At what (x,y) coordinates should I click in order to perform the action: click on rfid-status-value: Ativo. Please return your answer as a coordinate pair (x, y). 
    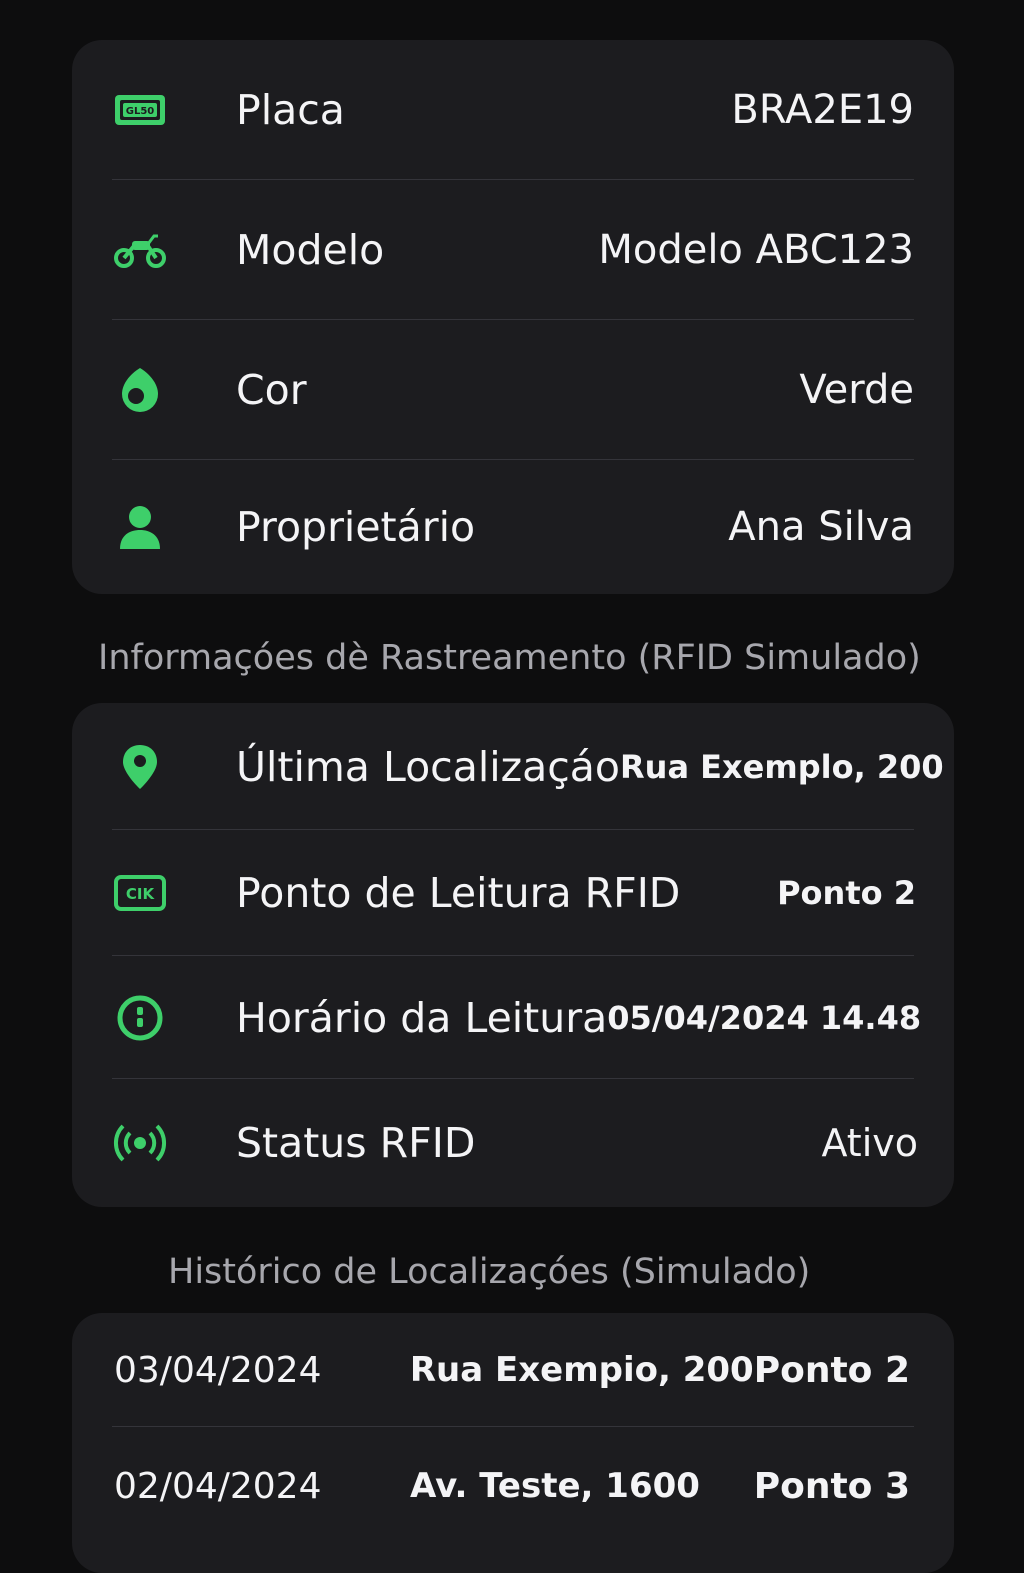
    Looking at the image, I should click on (869, 1143).